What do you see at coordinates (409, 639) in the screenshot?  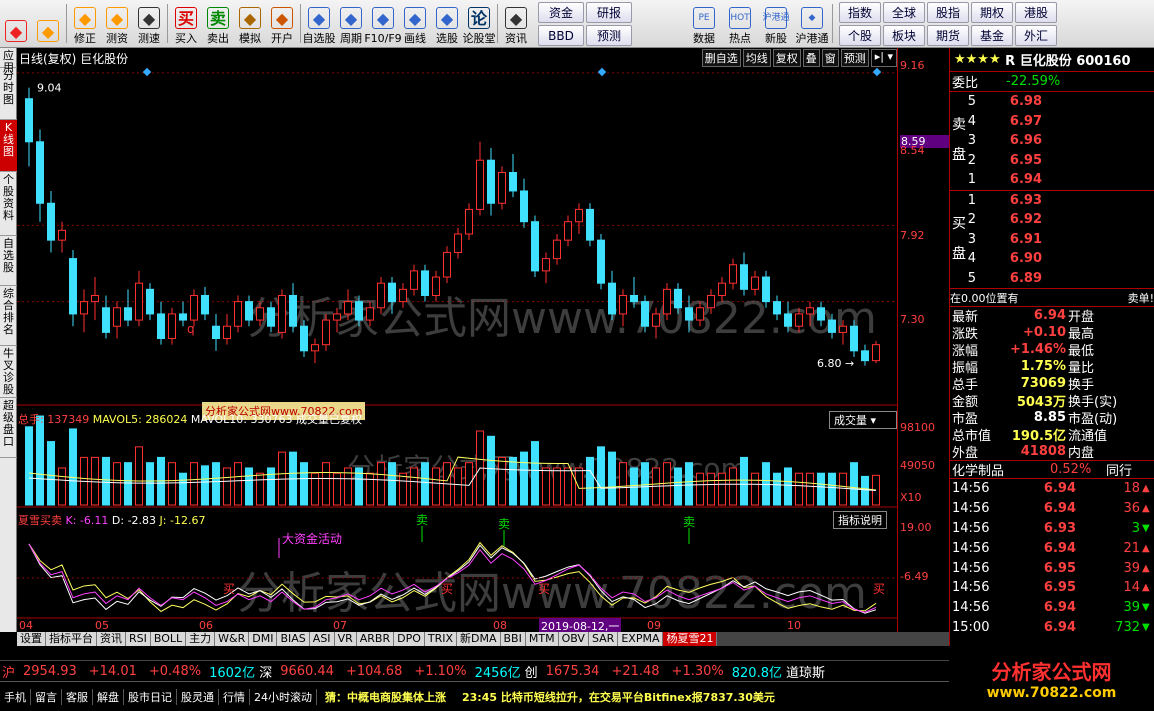 I see `indicator-tab-12: DPO` at bounding box center [409, 639].